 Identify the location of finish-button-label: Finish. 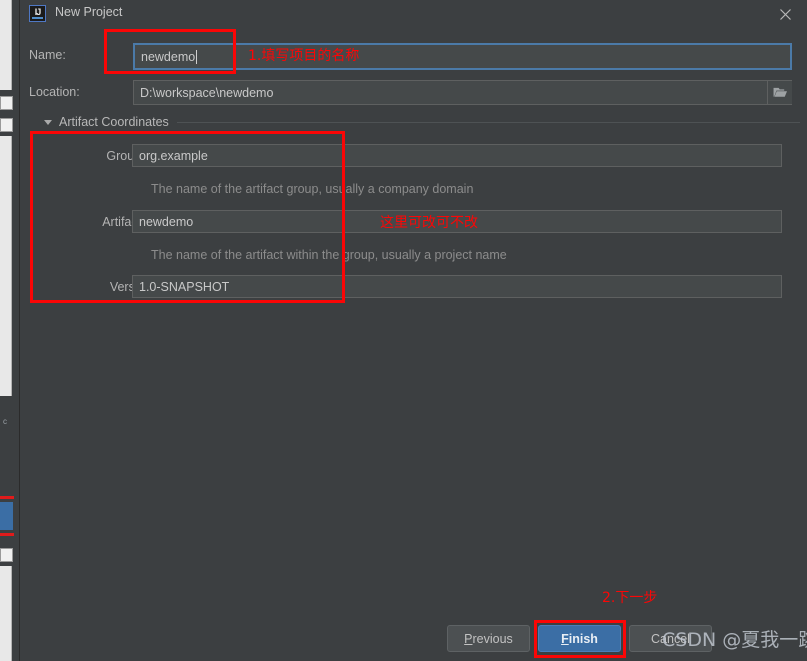
(579, 638).